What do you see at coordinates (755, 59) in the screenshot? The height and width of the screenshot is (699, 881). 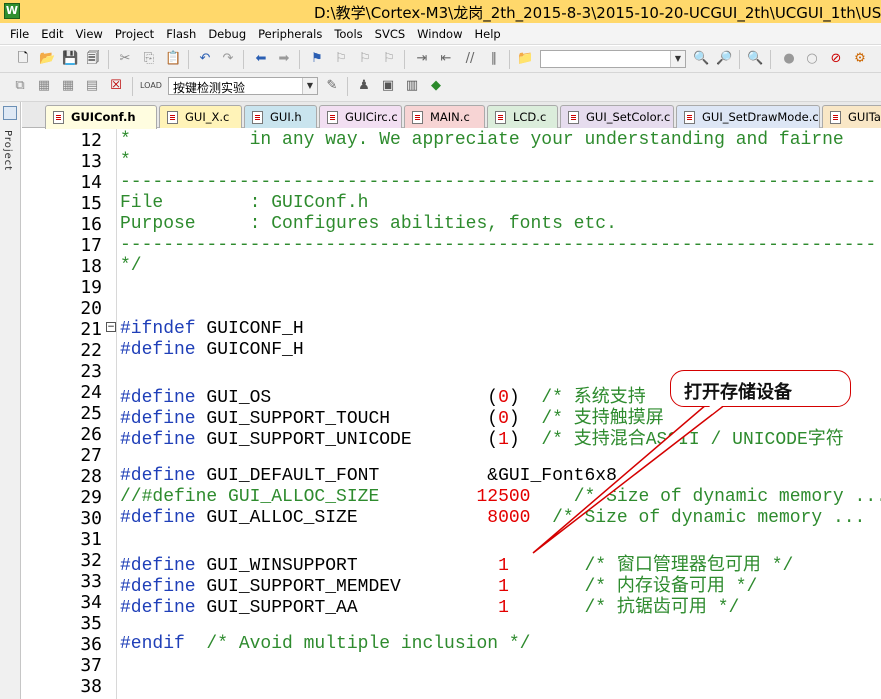 I see `zoom-icon: 🔍` at bounding box center [755, 59].